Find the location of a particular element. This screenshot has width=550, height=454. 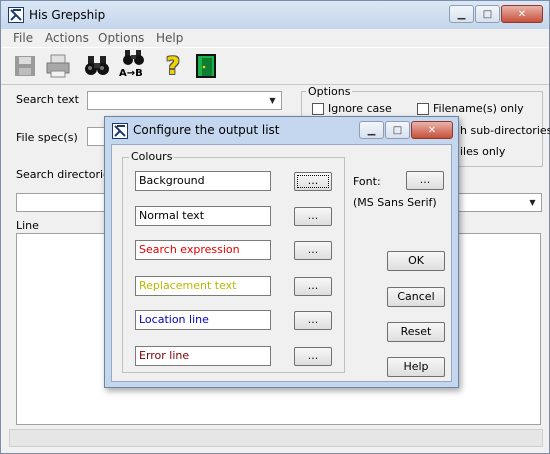

print-icon is located at coordinates (58, 66).